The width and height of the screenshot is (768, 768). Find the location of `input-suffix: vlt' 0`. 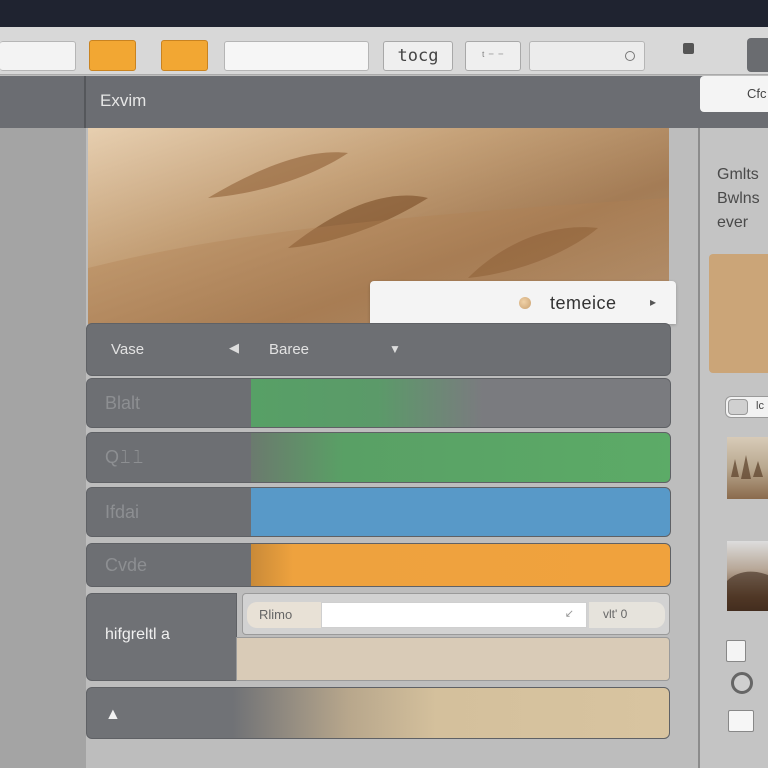

input-suffix: vlt' 0 is located at coordinates (627, 615).